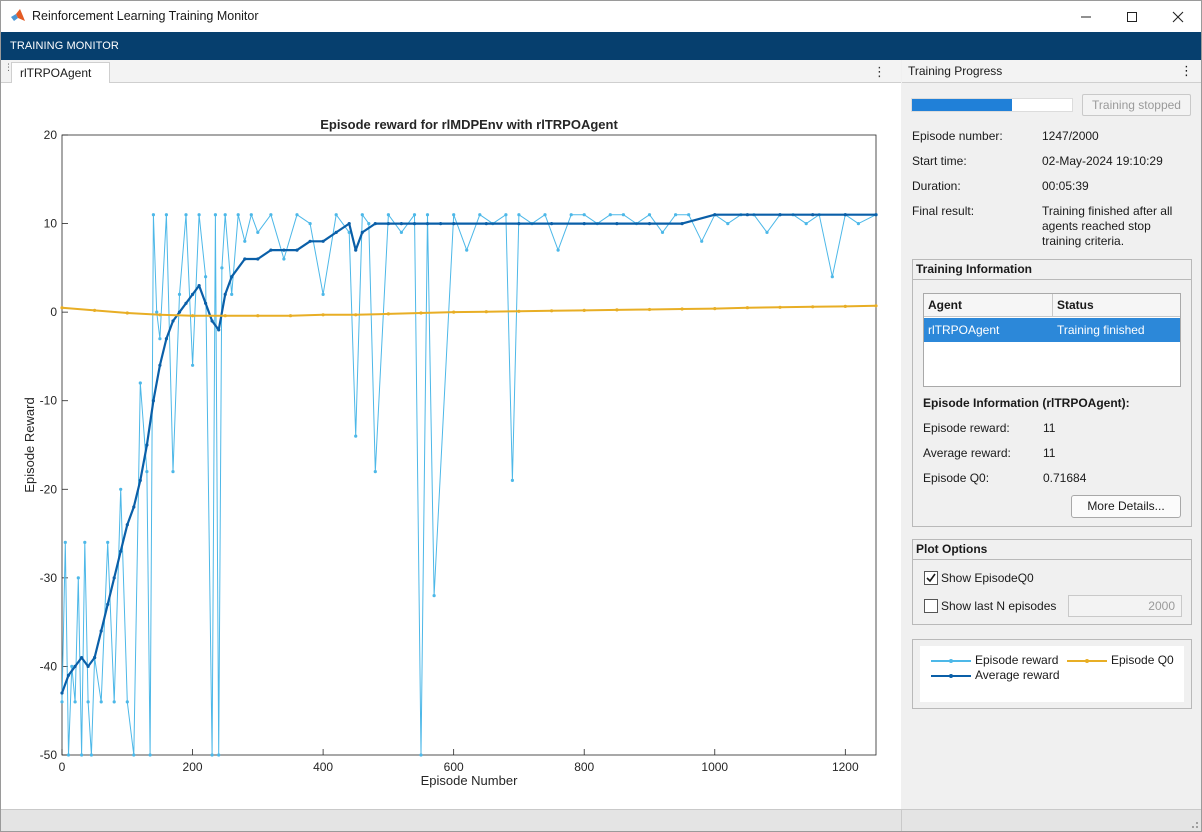 The image size is (1202, 832). Describe the element at coordinates (931, 606) in the screenshot. I see `show-last-n-episodes-checkbox` at that location.